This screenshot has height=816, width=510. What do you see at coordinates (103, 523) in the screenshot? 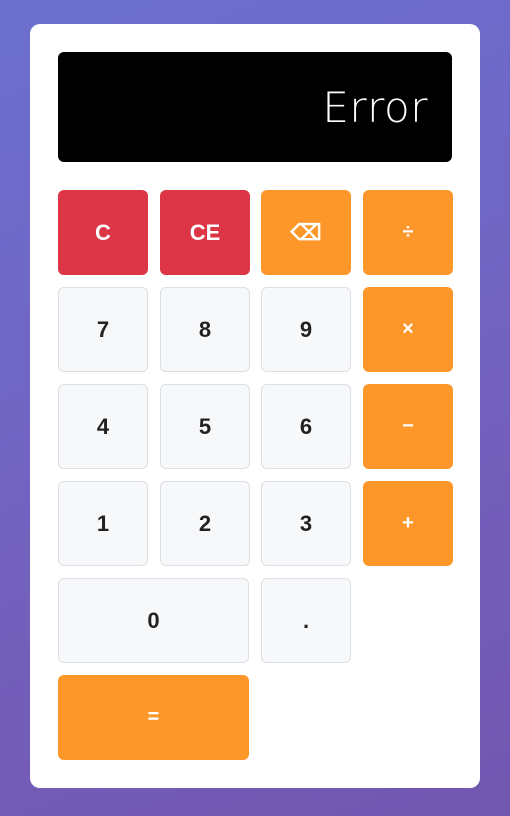
I see `digit-1-button: 1` at bounding box center [103, 523].